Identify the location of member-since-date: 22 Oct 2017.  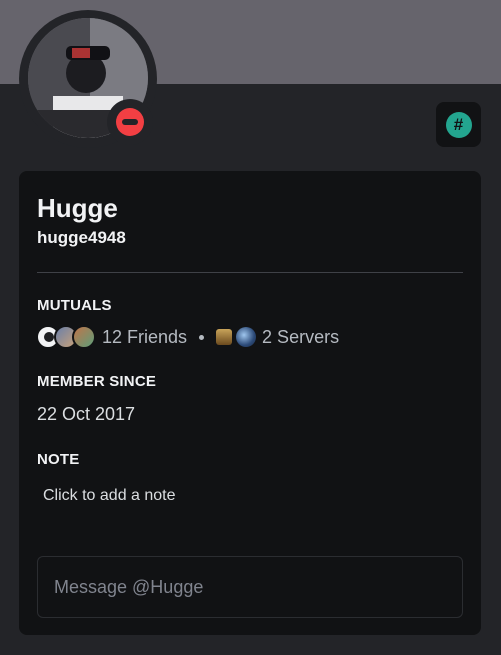
(86, 414).